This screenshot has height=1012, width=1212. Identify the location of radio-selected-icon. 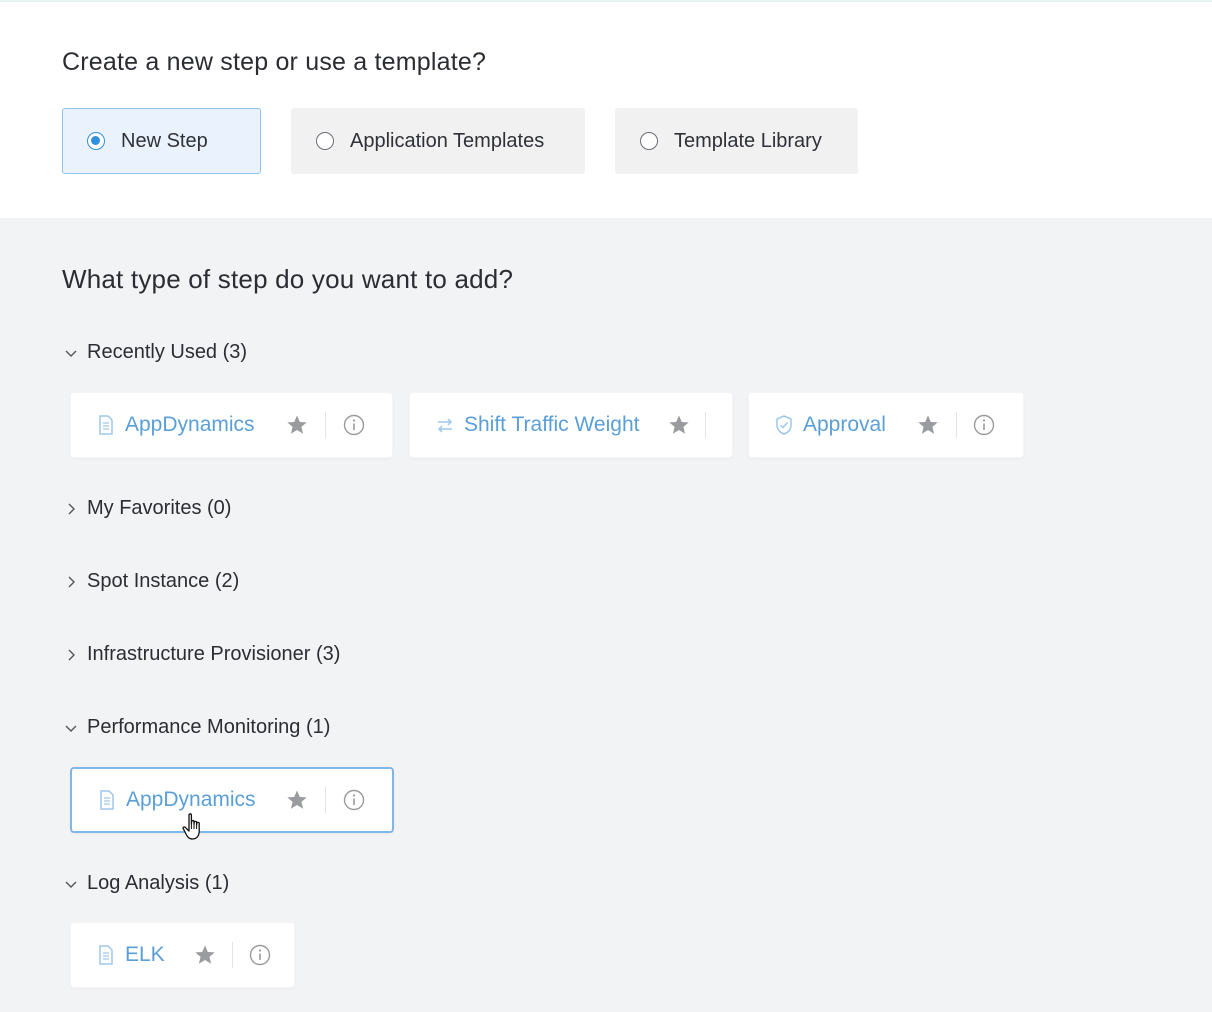
(96, 141).